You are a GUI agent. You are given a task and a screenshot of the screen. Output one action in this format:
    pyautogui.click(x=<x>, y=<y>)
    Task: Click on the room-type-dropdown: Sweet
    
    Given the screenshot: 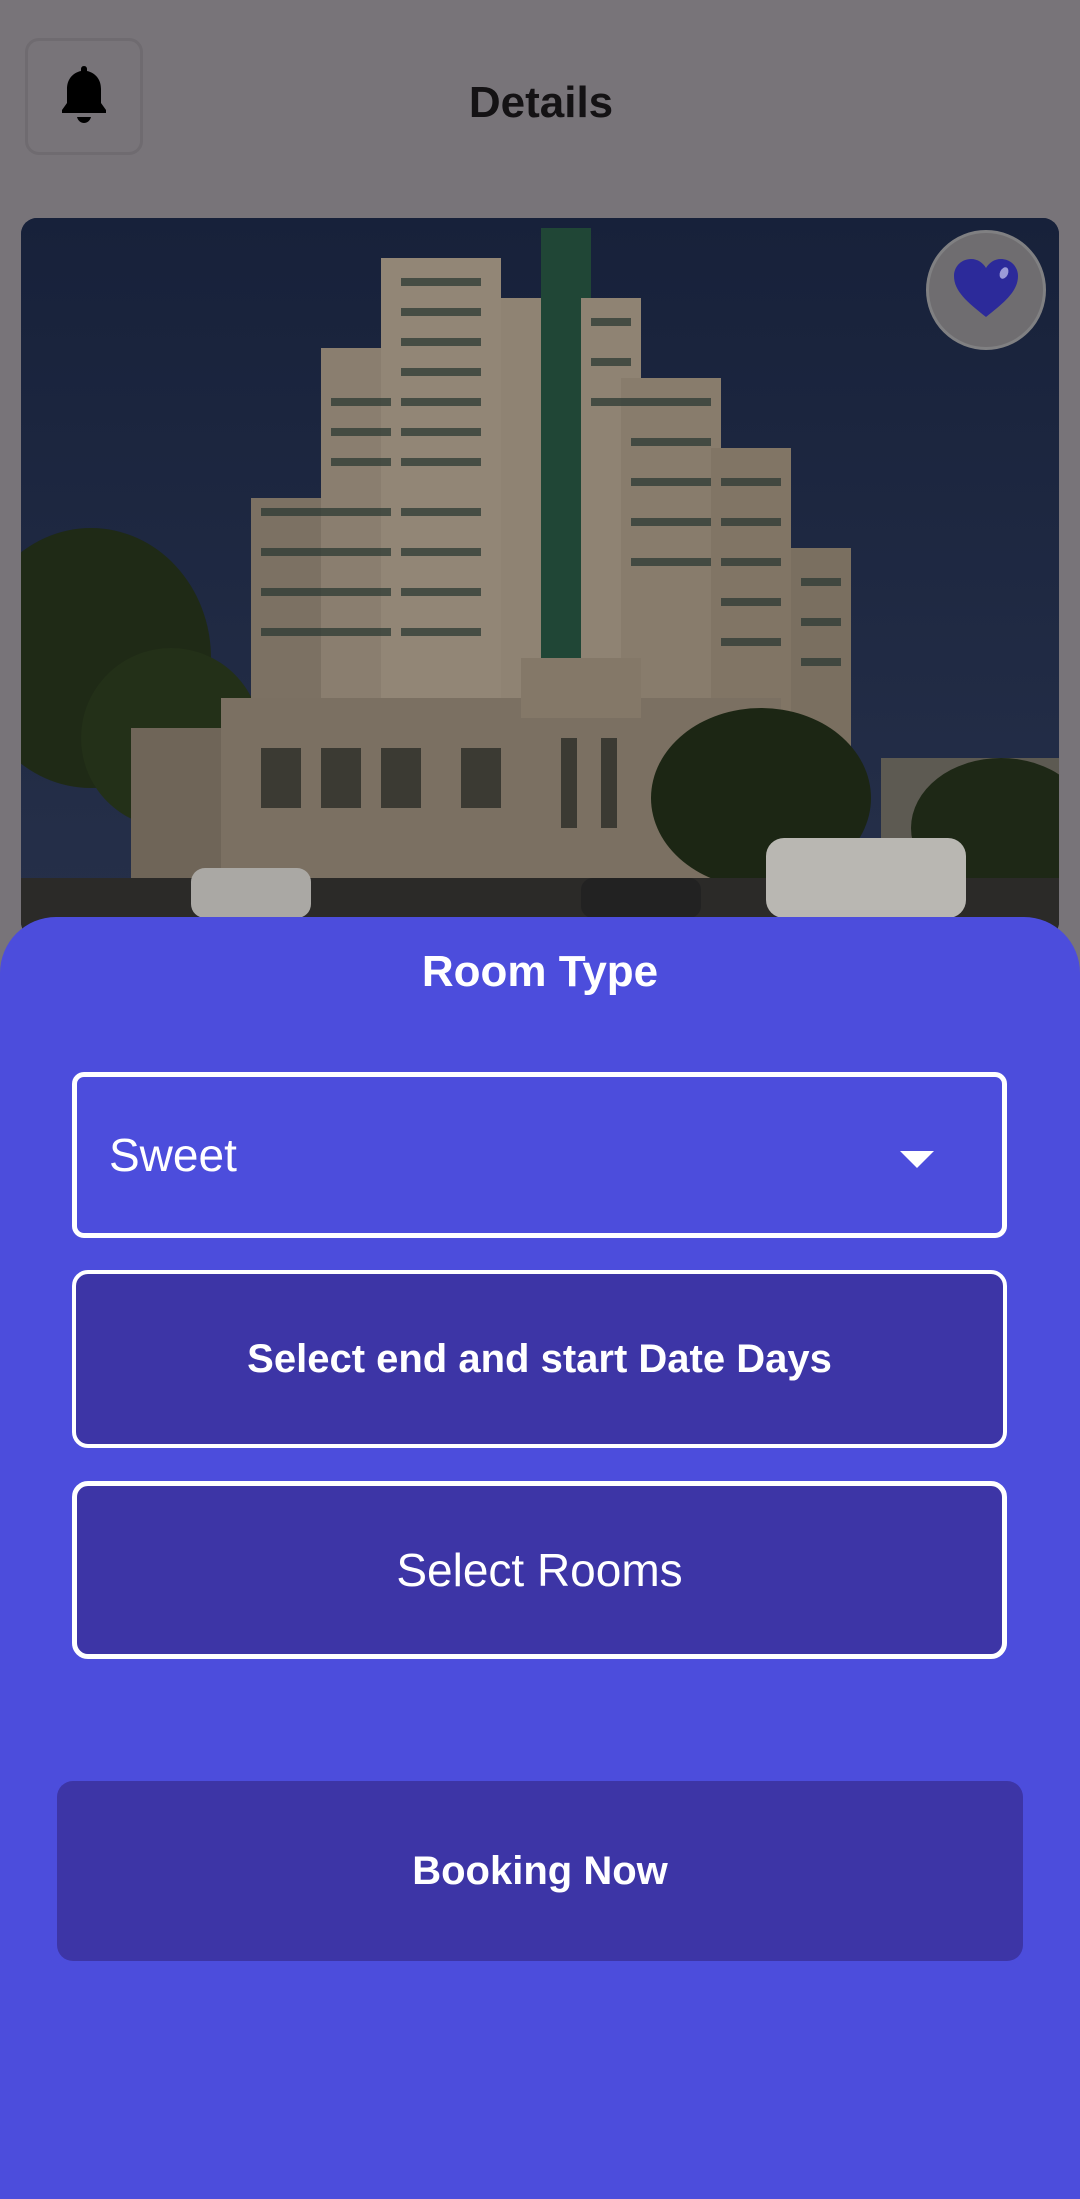 What is the action you would take?
    pyautogui.click(x=539, y=1155)
    